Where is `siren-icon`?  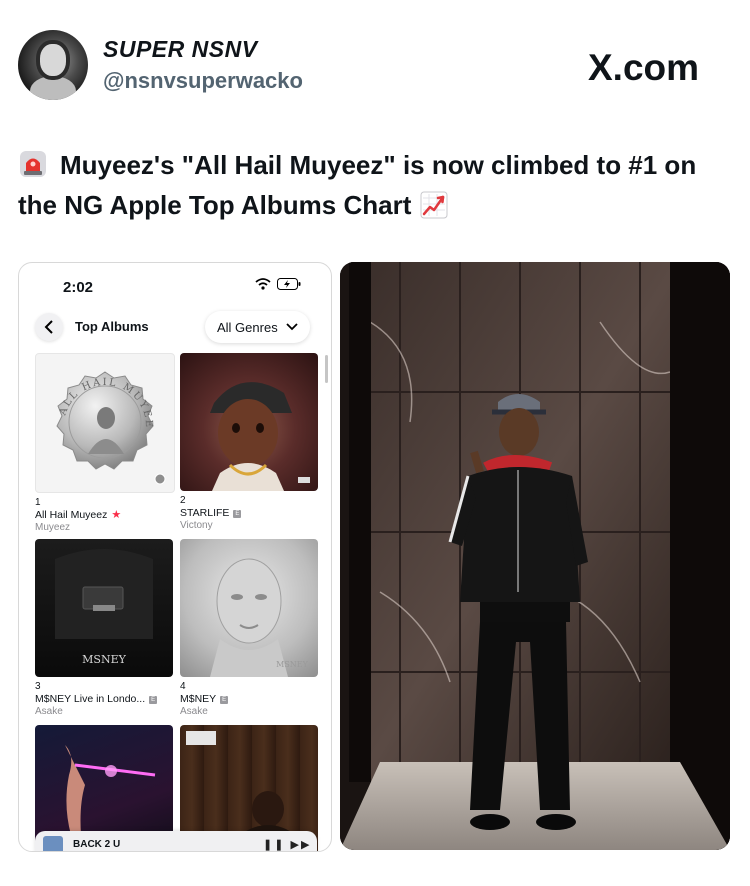 siren-icon is located at coordinates (33, 164).